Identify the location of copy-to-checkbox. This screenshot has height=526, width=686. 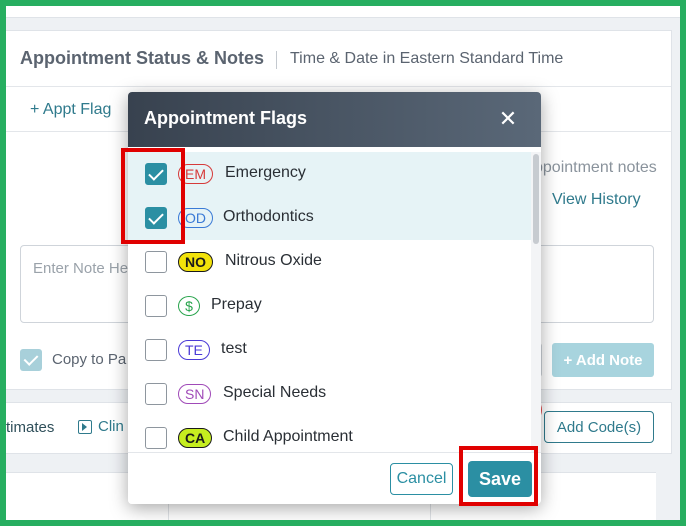
(31, 360).